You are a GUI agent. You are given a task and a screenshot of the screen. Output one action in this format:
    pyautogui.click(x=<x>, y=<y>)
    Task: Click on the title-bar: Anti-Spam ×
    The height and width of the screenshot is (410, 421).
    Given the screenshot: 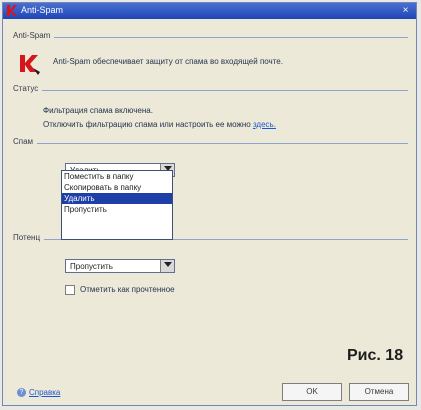 What is the action you would take?
    pyautogui.click(x=209, y=11)
    